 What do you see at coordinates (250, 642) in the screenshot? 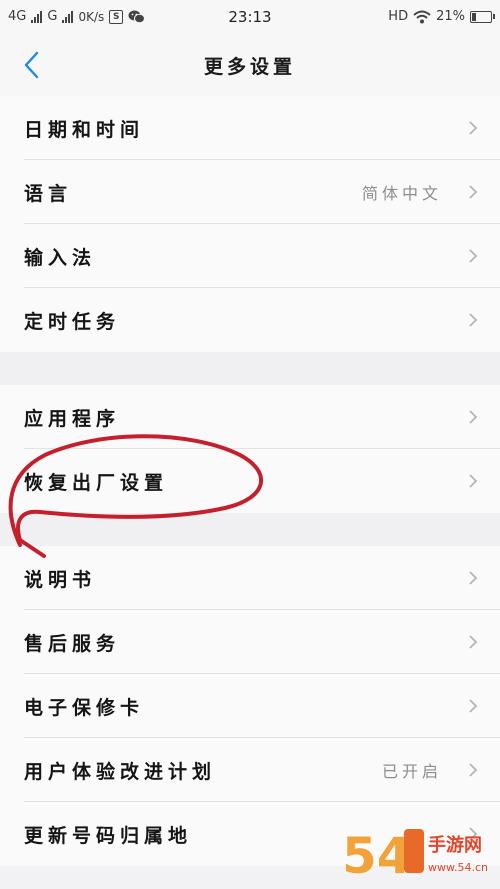
I see `row-after-sales: 售后服务` at bounding box center [250, 642].